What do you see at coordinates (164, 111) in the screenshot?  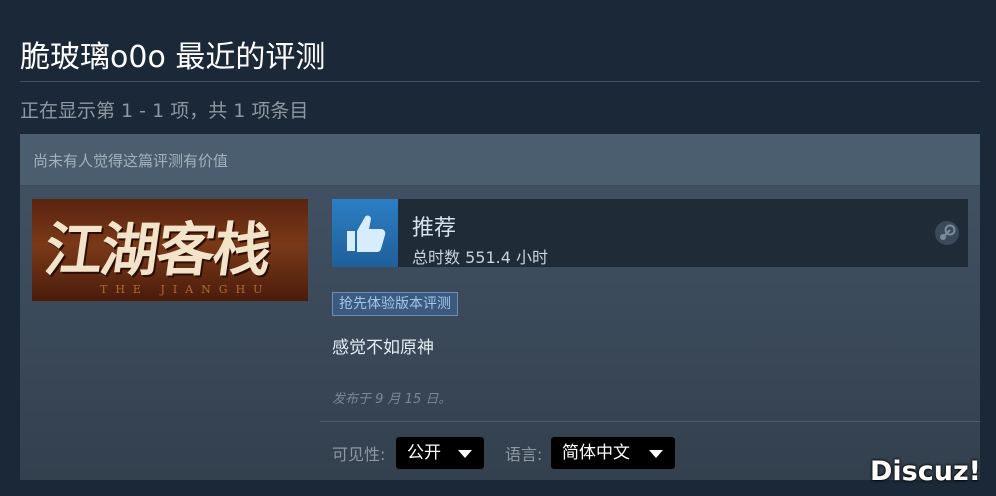 I see `pagination-summary: 正在显示第 1 - 1 项，共 1 项条目` at bounding box center [164, 111].